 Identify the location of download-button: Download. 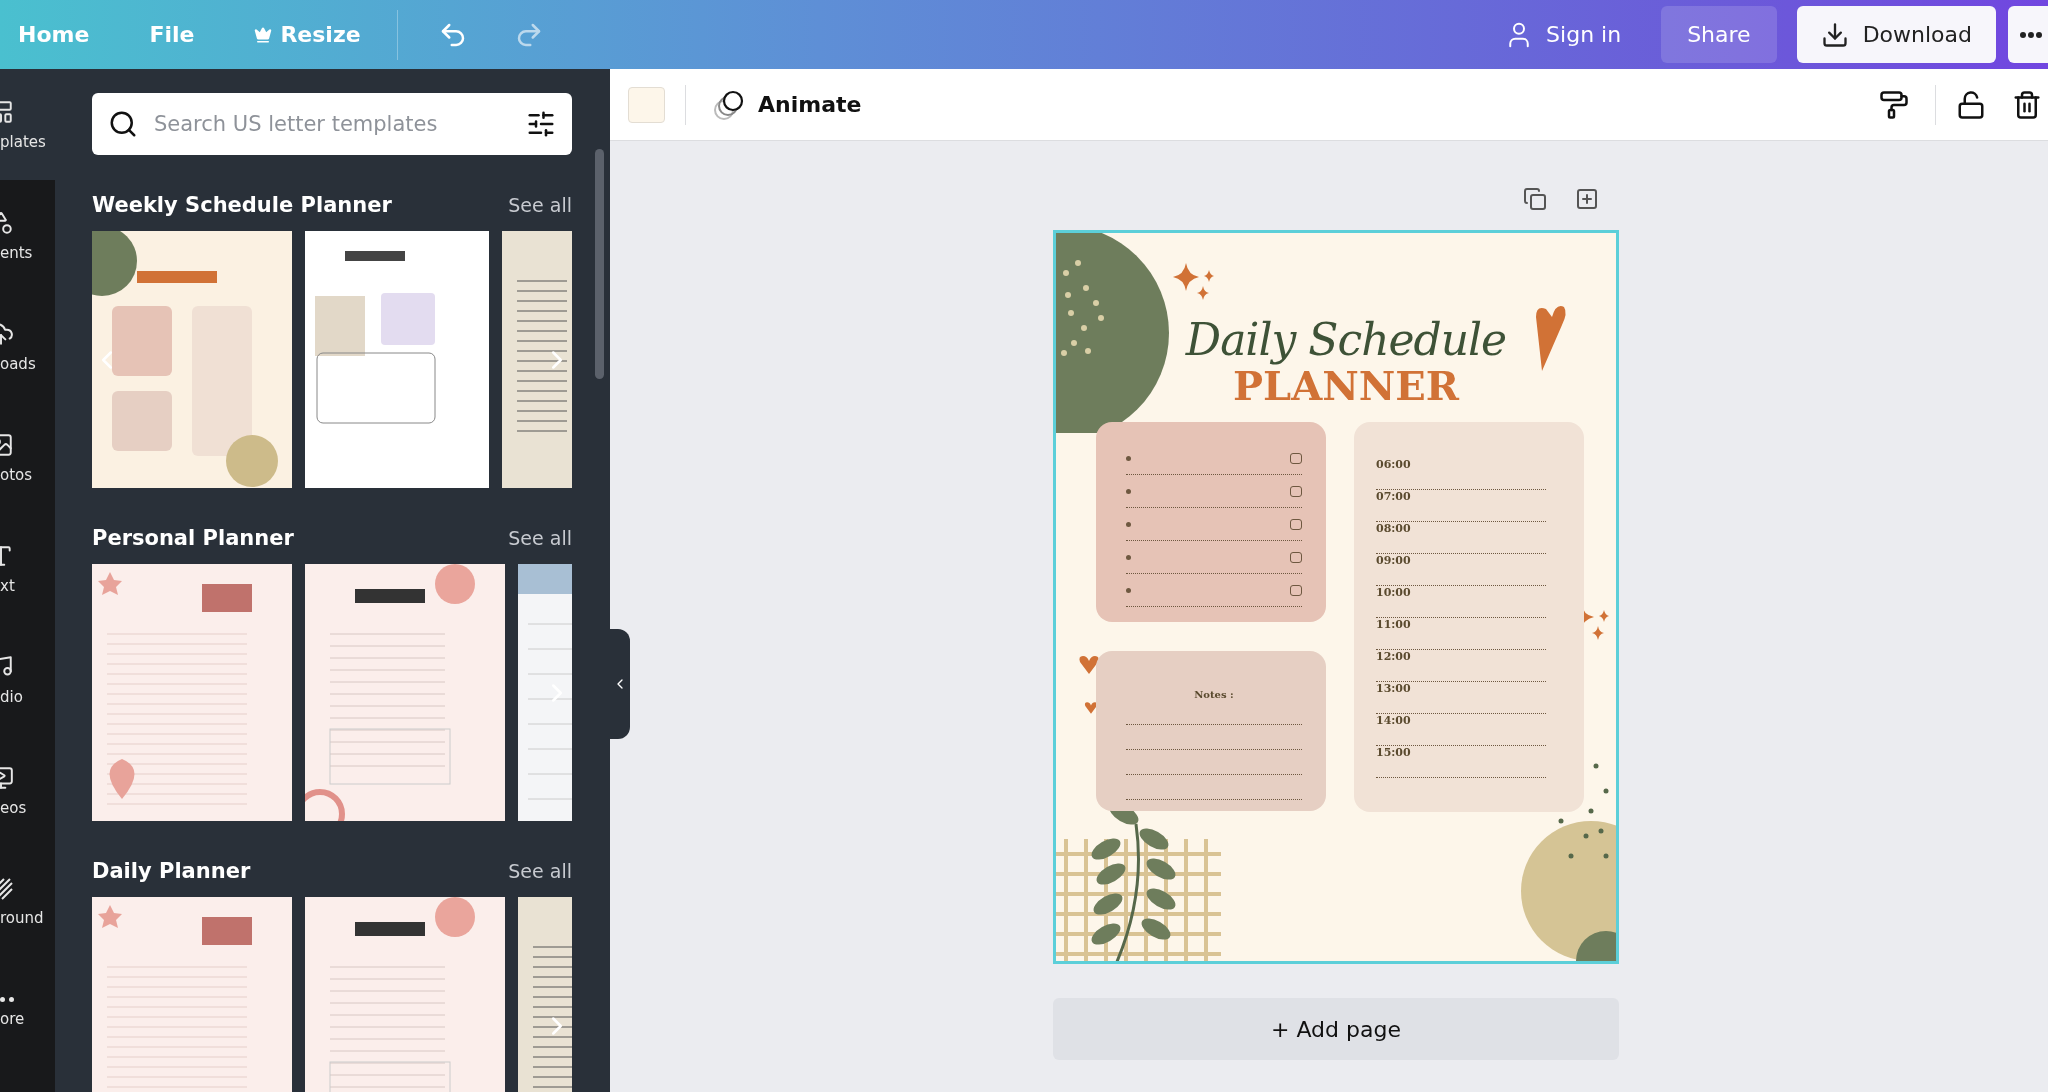
(1896, 34).